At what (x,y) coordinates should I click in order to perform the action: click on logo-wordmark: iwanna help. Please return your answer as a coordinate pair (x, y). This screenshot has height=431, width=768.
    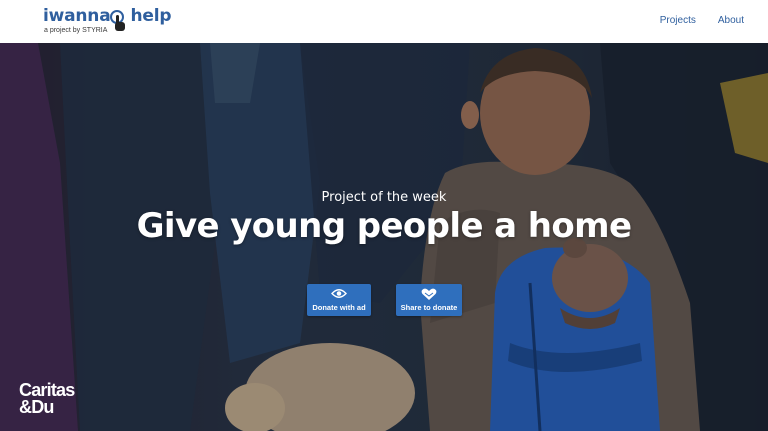
    Looking at the image, I should click on (107, 16).